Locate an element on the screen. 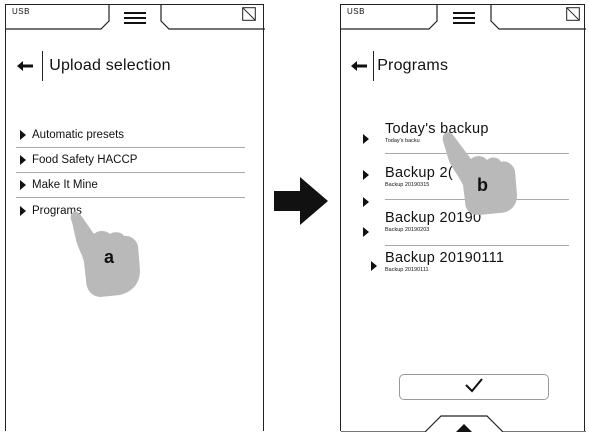  header: Programs is located at coordinates (399, 66).